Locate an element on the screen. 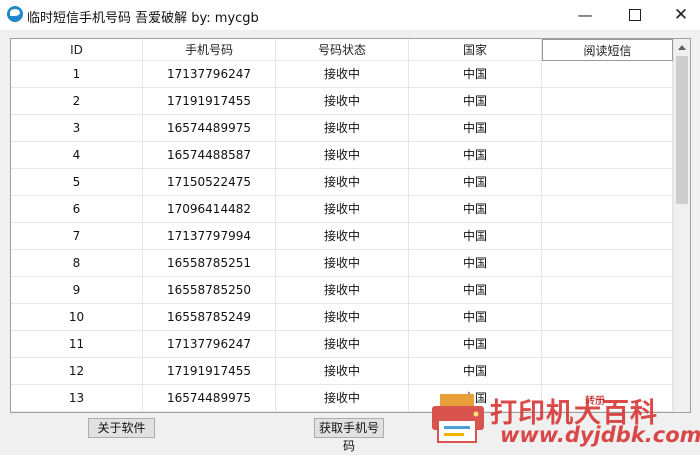 The width and height of the screenshot is (700, 455). close-button: ✕ is located at coordinates (679, 15).